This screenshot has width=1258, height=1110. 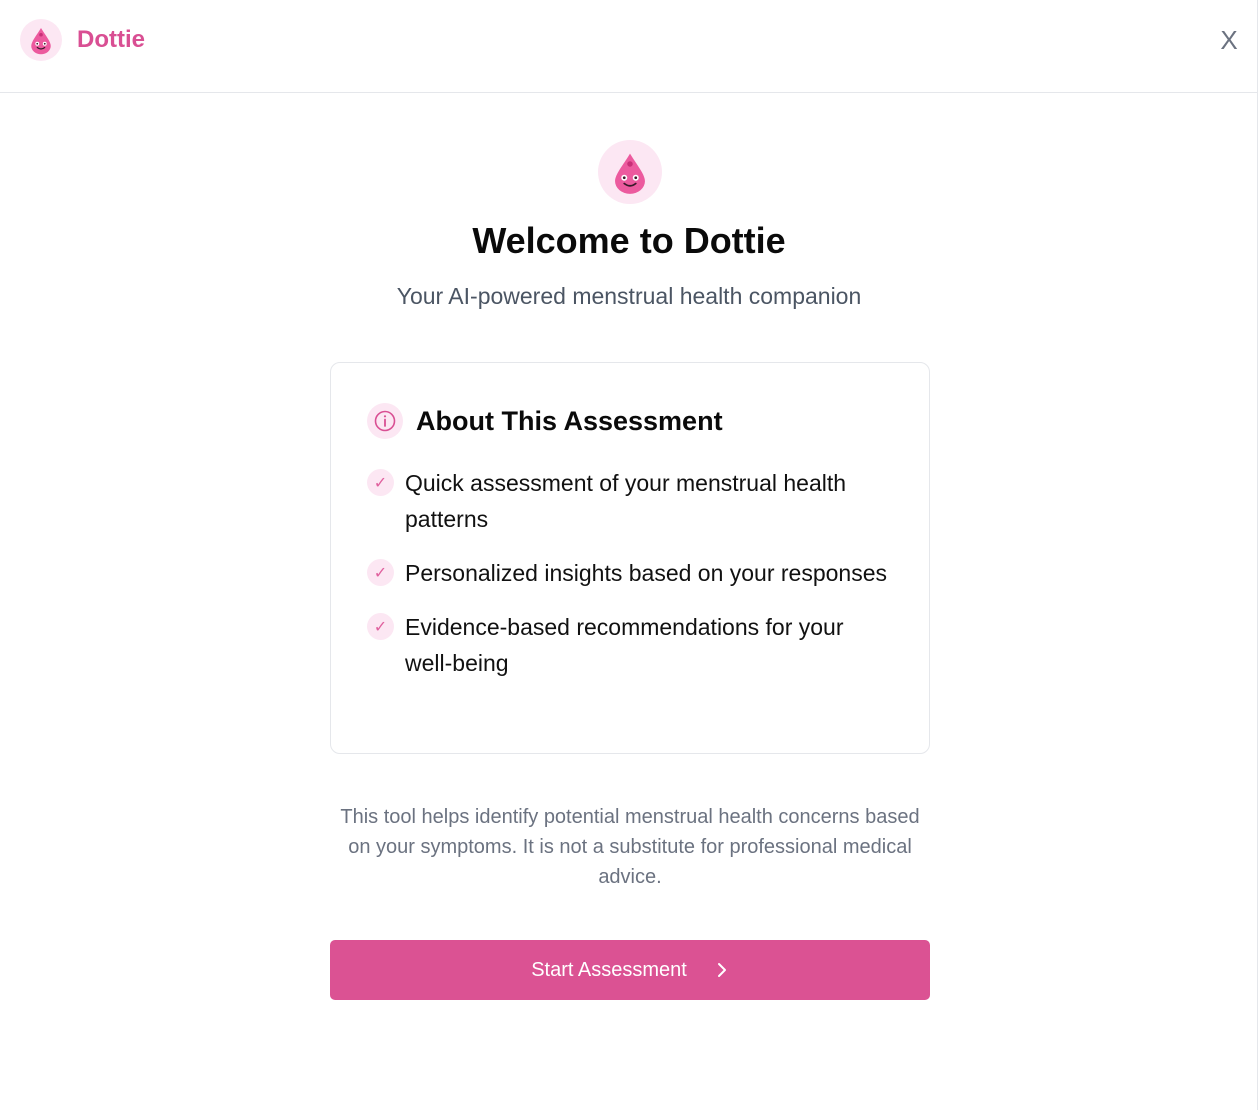 I want to click on start-assessment-button: Start Assessment, so click(x=630, y=970).